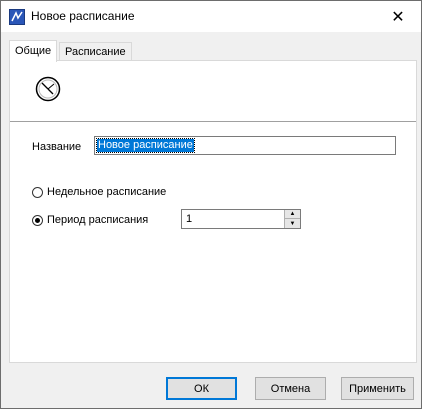  What do you see at coordinates (37, 220) in the screenshot?
I see `period-schedule-radio` at bounding box center [37, 220].